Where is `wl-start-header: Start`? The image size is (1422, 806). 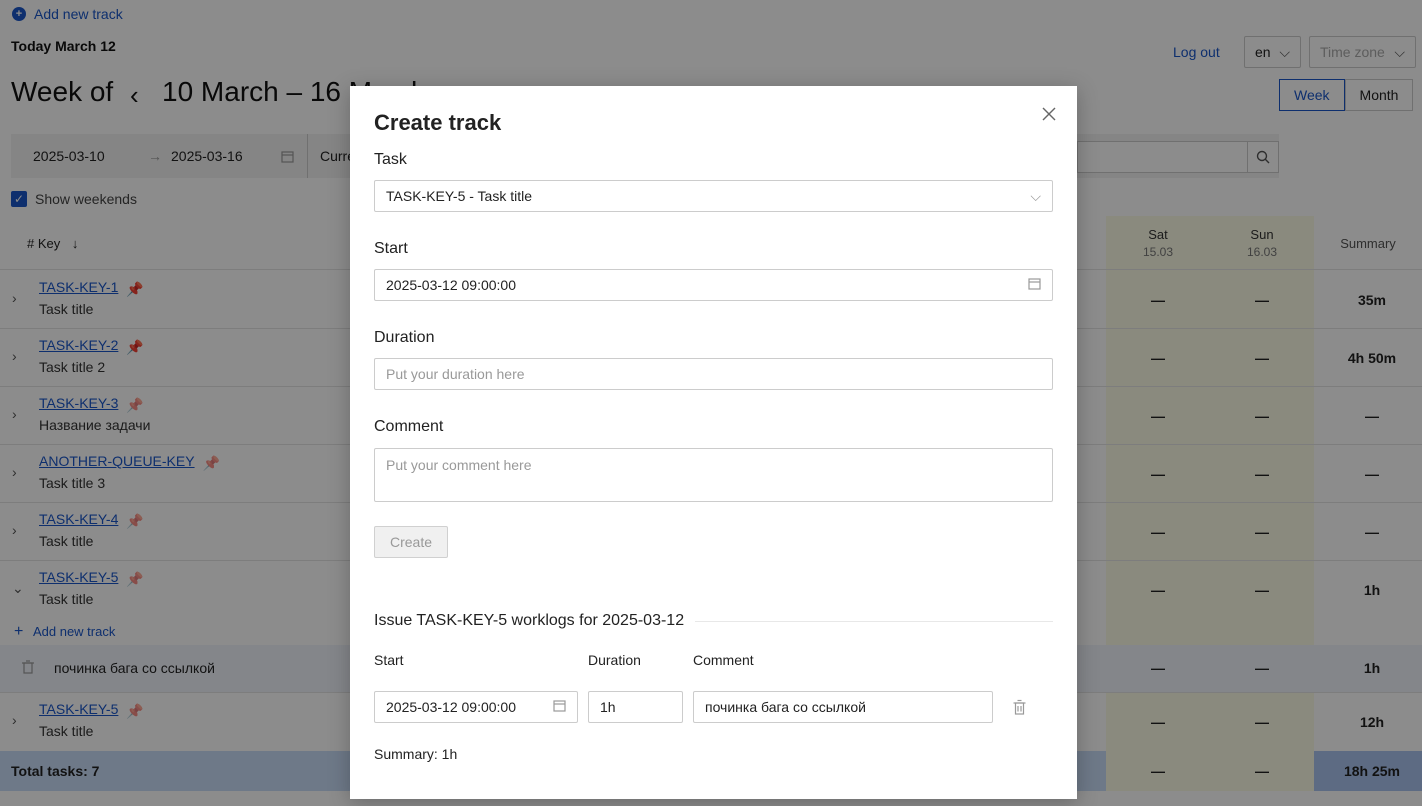
wl-start-header: Start is located at coordinates (389, 660).